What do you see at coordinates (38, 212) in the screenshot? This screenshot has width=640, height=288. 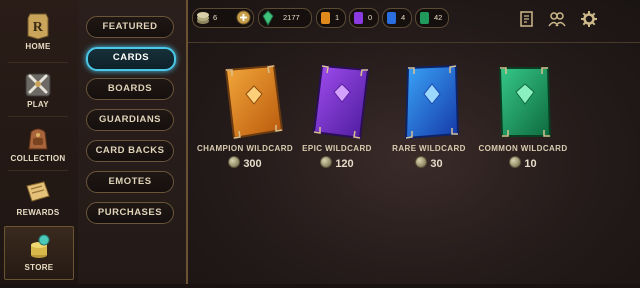 I see `nav-rewards-label: REWARDS` at bounding box center [38, 212].